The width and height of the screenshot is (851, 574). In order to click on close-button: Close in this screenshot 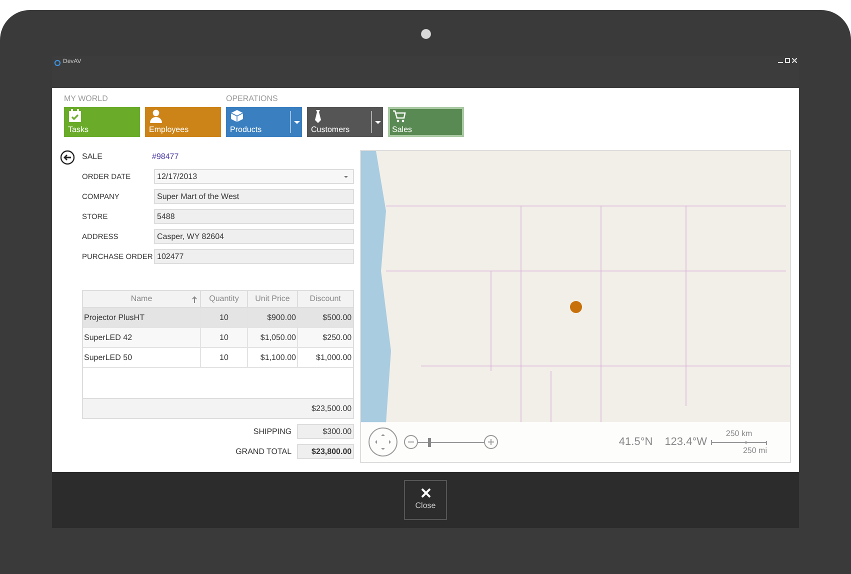, I will do `click(425, 500)`.